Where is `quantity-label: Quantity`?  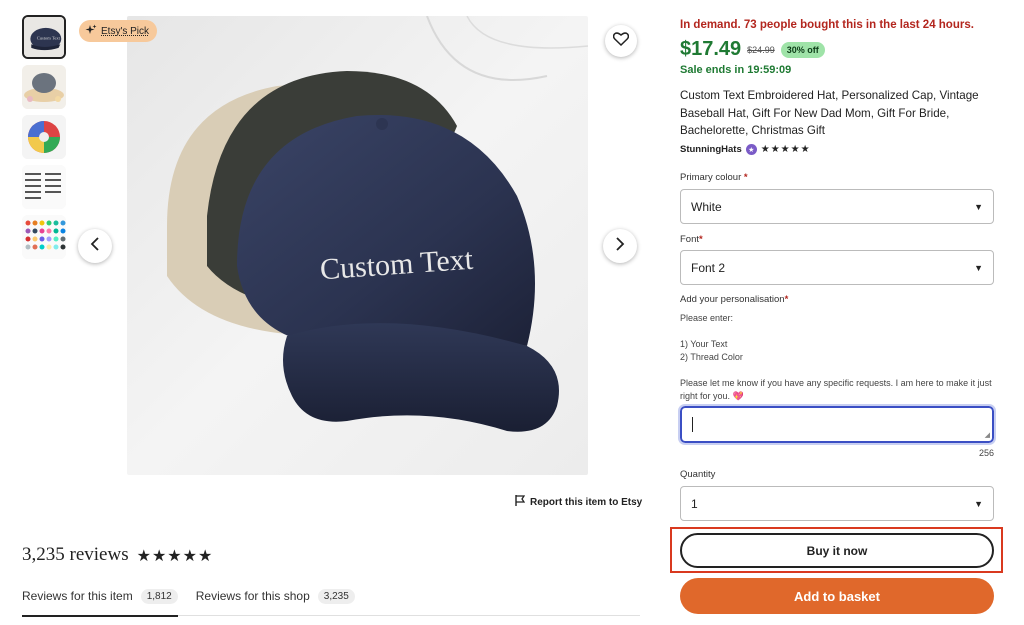
quantity-label: Quantity is located at coordinates (698, 474).